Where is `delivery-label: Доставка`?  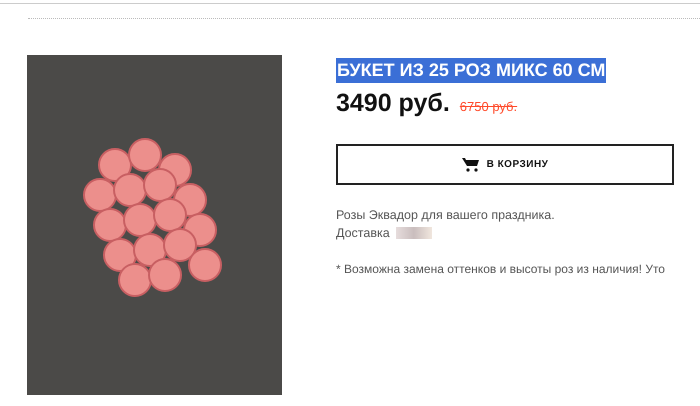
delivery-label: Доставка is located at coordinates (363, 233).